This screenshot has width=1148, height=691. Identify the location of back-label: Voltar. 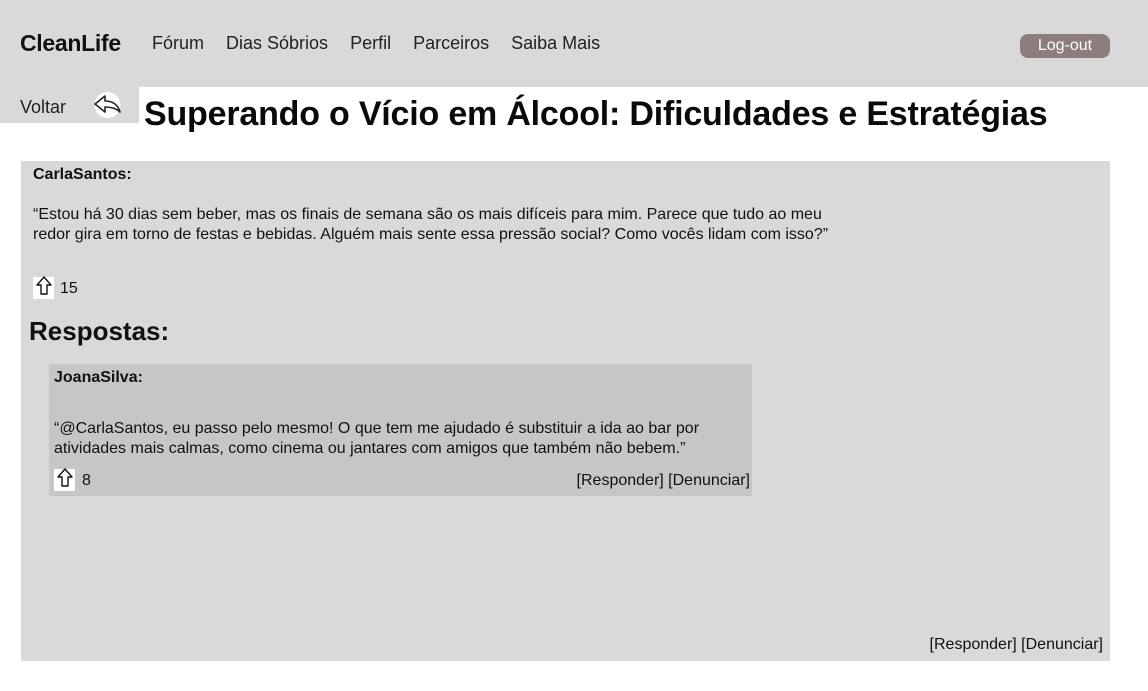
(43, 107).